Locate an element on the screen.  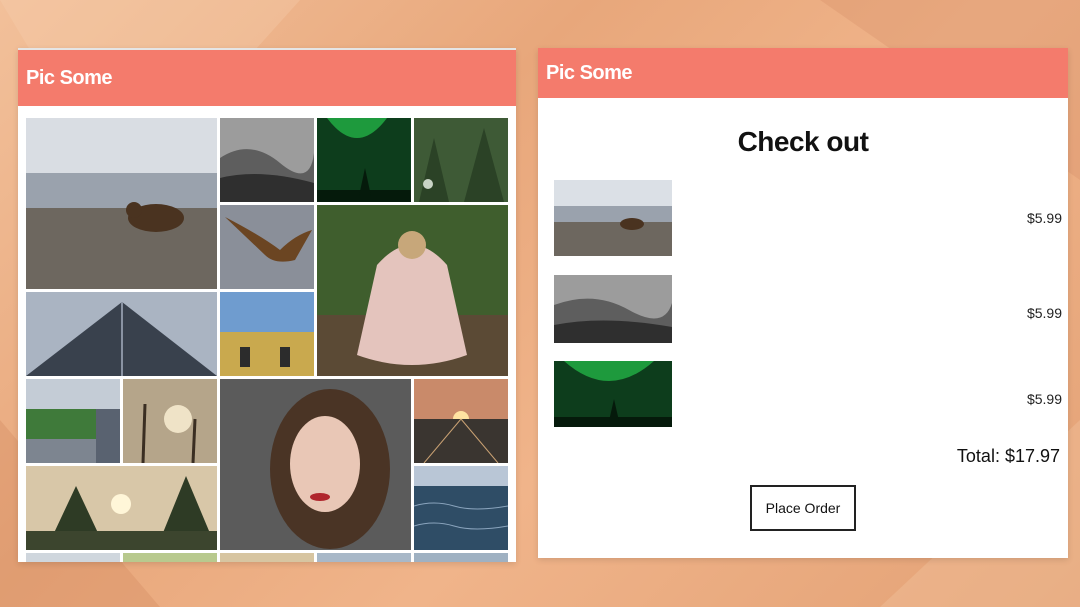
sunset-rails-photo-icon is located at coordinates (461, 421).